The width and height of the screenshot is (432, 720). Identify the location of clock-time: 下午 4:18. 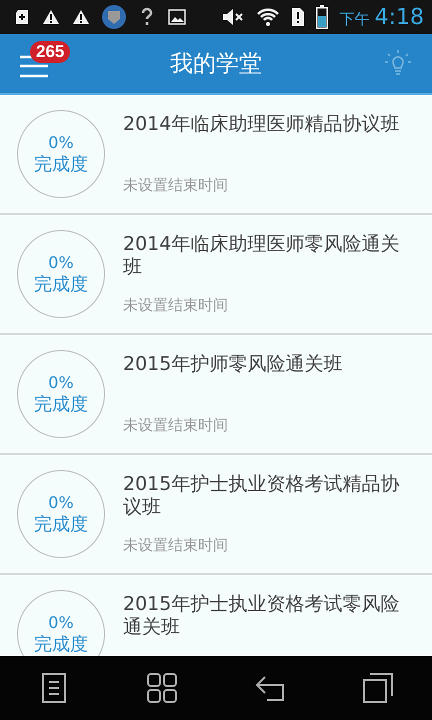
(382, 17).